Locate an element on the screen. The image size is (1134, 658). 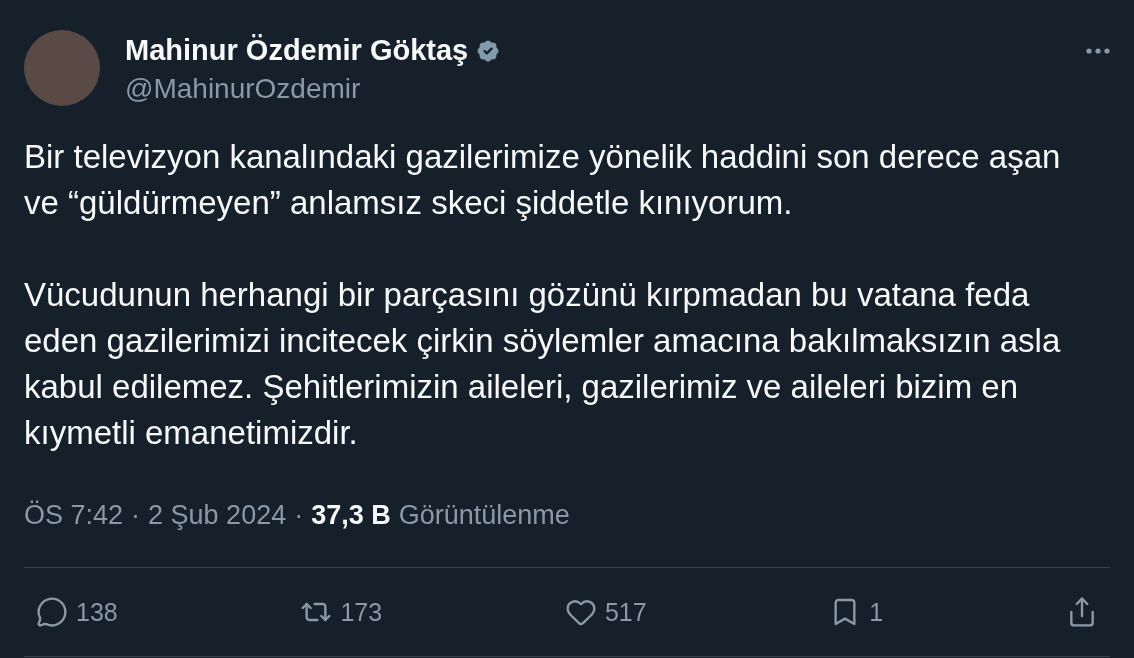
reply-icon is located at coordinates (52, 612).